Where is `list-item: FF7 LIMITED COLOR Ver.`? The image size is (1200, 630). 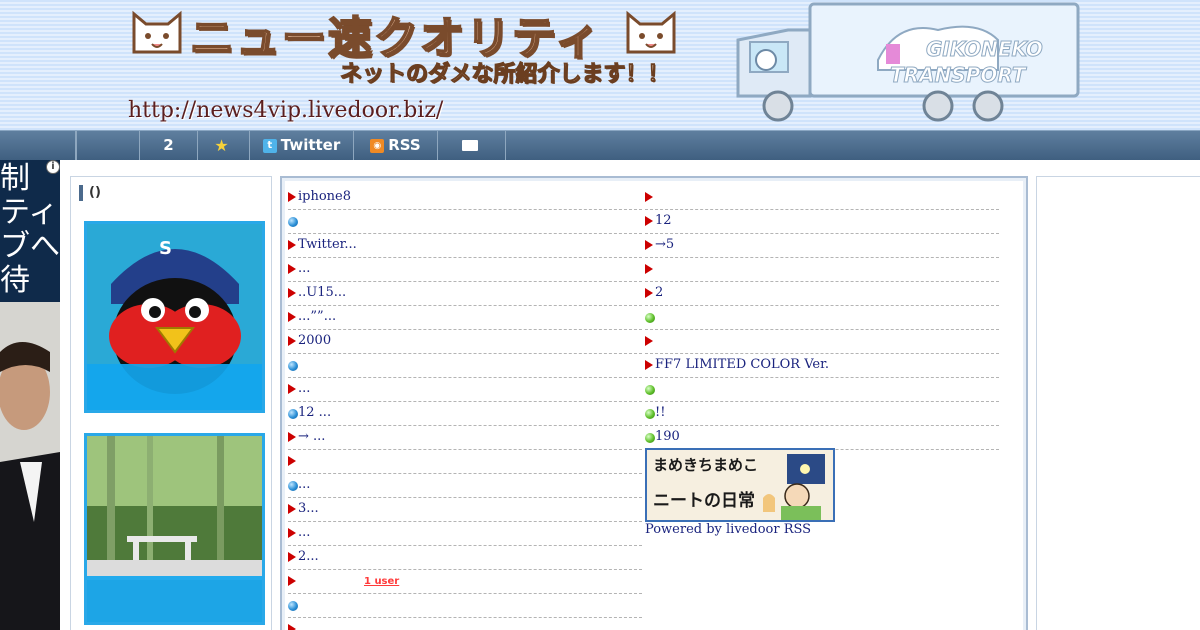
list-item: FF7 LIMITED COLOR Ver. is located at coordinates (822, 366).